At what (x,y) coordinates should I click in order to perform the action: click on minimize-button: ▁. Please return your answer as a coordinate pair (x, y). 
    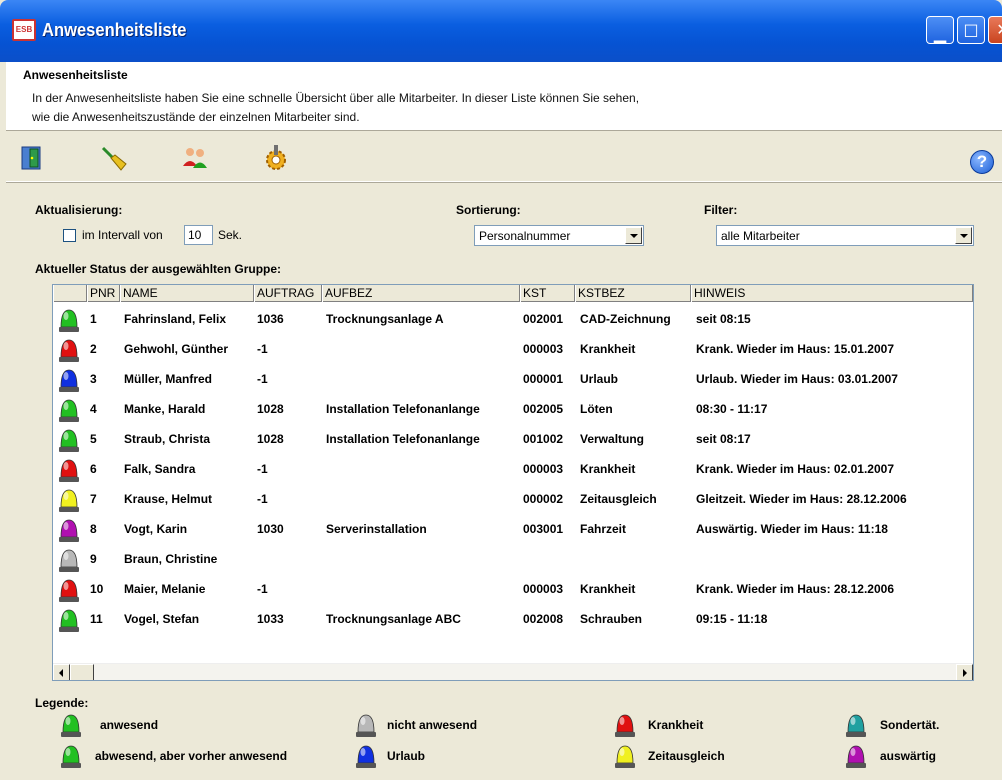
    Looking at the image, I should click on (940, 30).